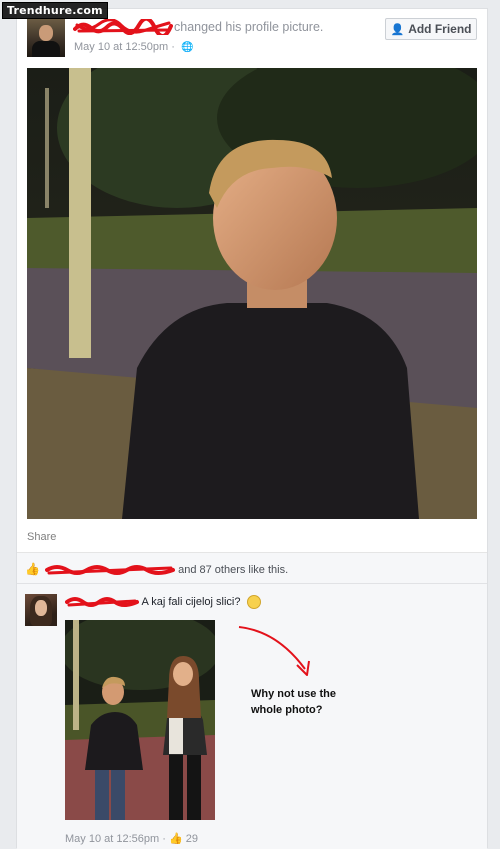 The width and height of the screenshot is (500, 849). I want to click on comment-text: A kaj fali cijeloj slici?, so click(191, 601).